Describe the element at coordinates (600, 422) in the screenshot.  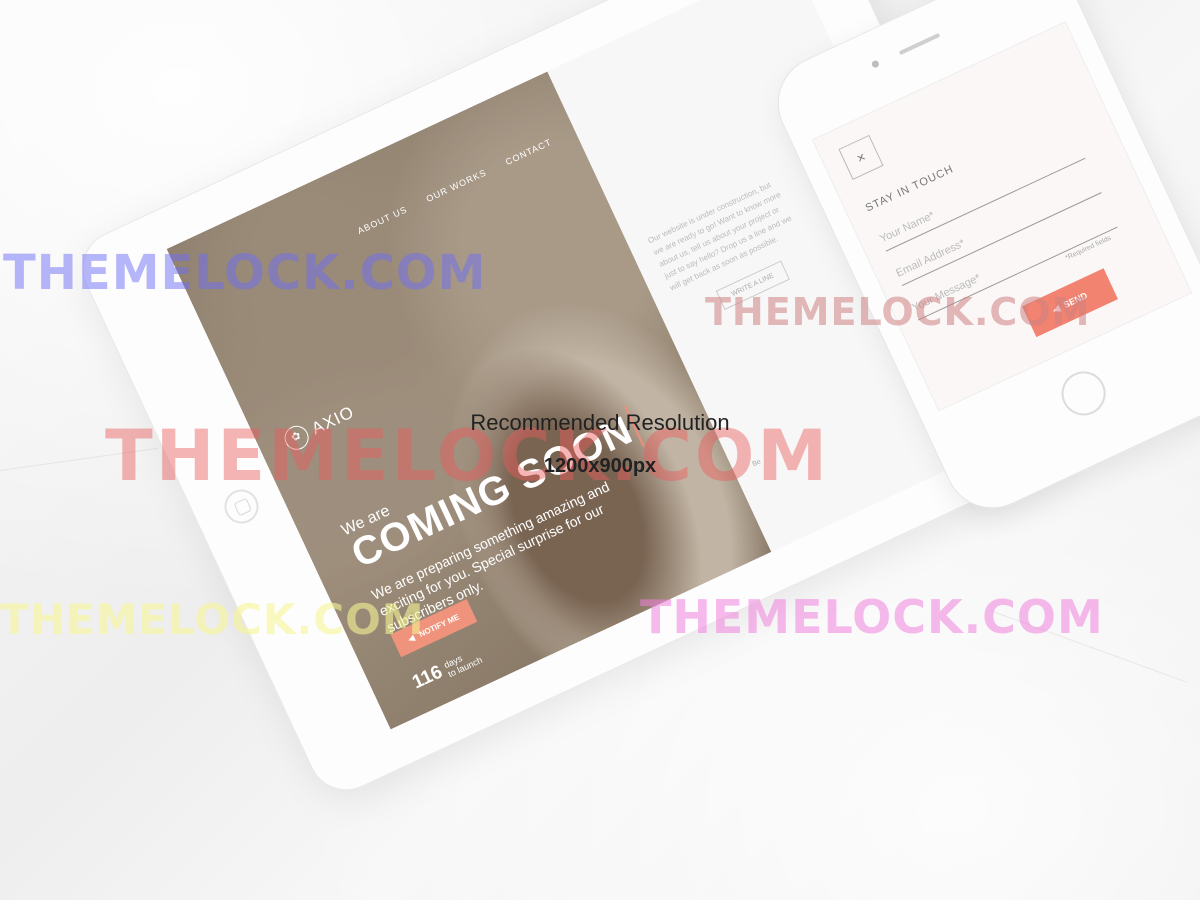
I see `recommended-resolution-title: Recommended Resolution` at that location.